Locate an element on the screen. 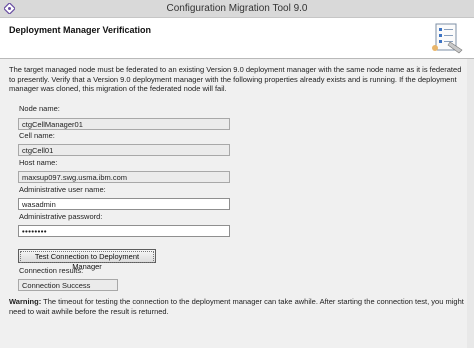 This screenshot has height=348, width=474. connection-results-field is located at coordinates (68, 285).